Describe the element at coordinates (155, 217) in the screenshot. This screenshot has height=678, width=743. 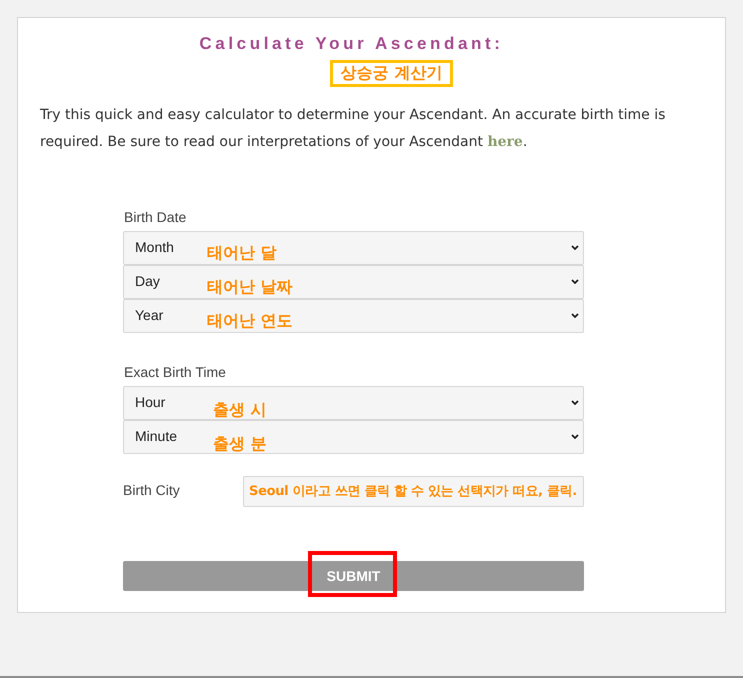
I see `field-label: Birth Date` at that location.